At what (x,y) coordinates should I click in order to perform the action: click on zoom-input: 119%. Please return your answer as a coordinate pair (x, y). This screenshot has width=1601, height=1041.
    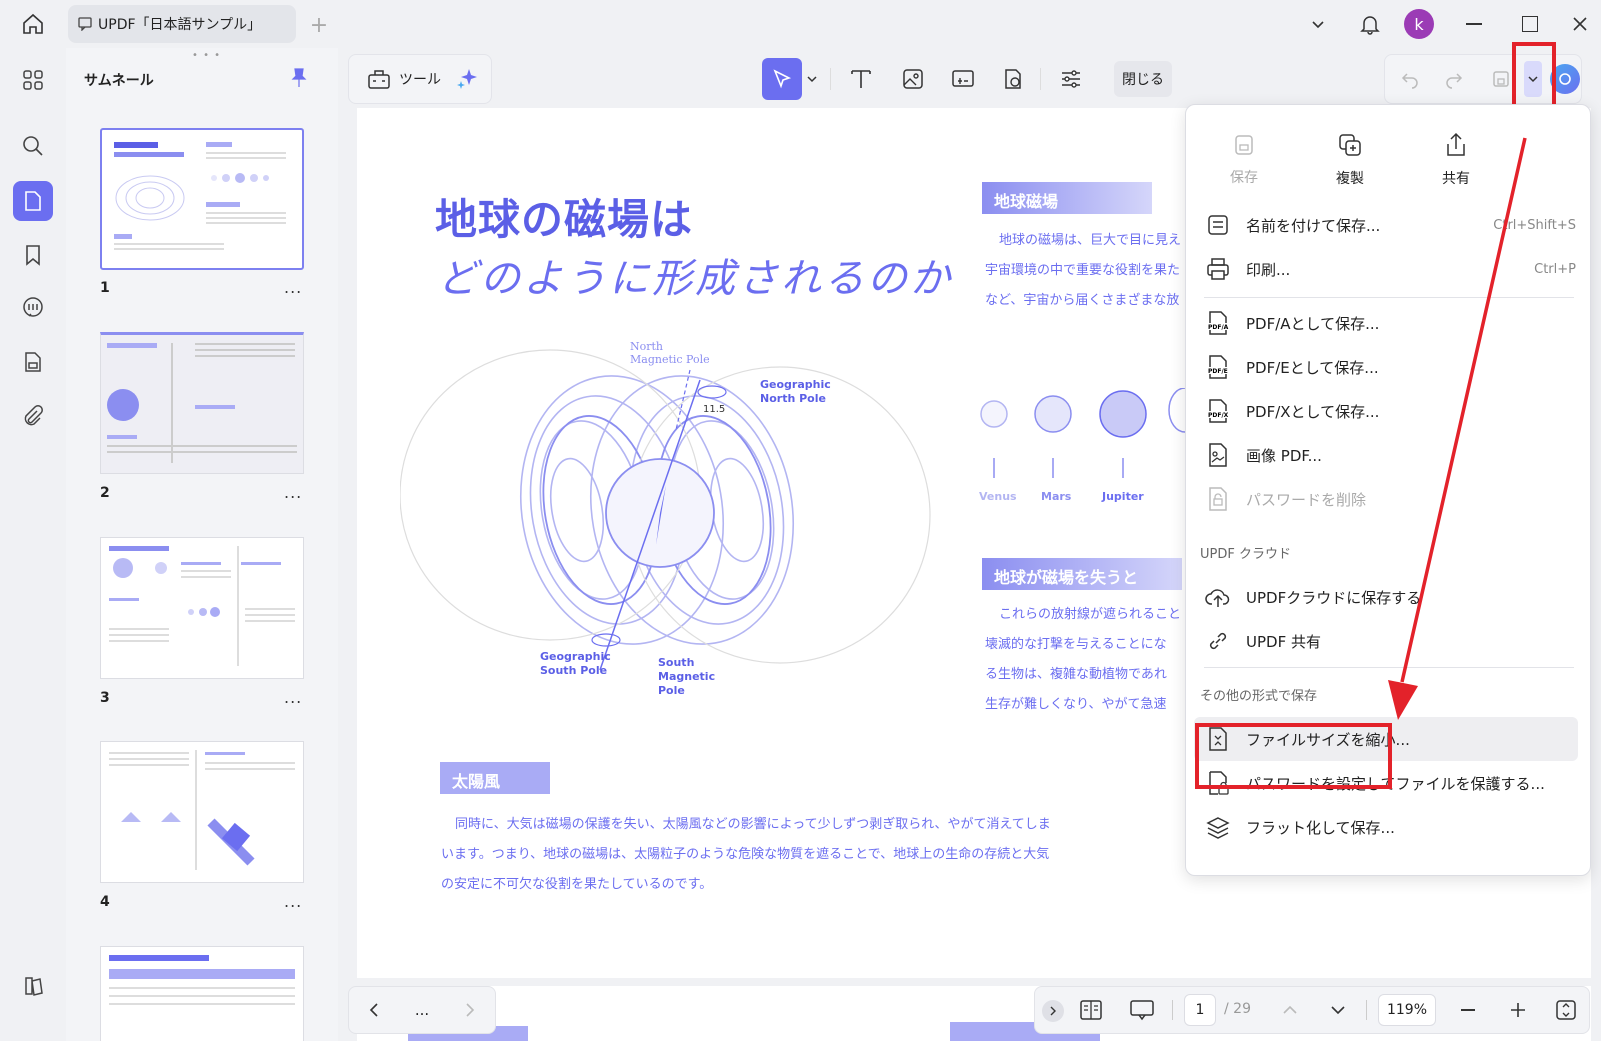
    Looking at the image, I should click on (1407, 1010).